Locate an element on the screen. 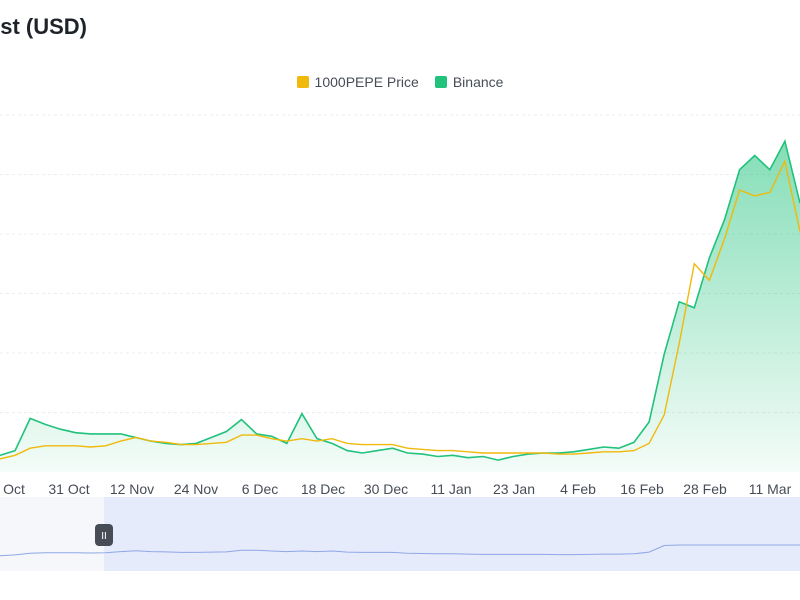 The width and height of the screenshot is (800, 600). x-tick-label: 12 Nov is located at coordinates (132, 489).